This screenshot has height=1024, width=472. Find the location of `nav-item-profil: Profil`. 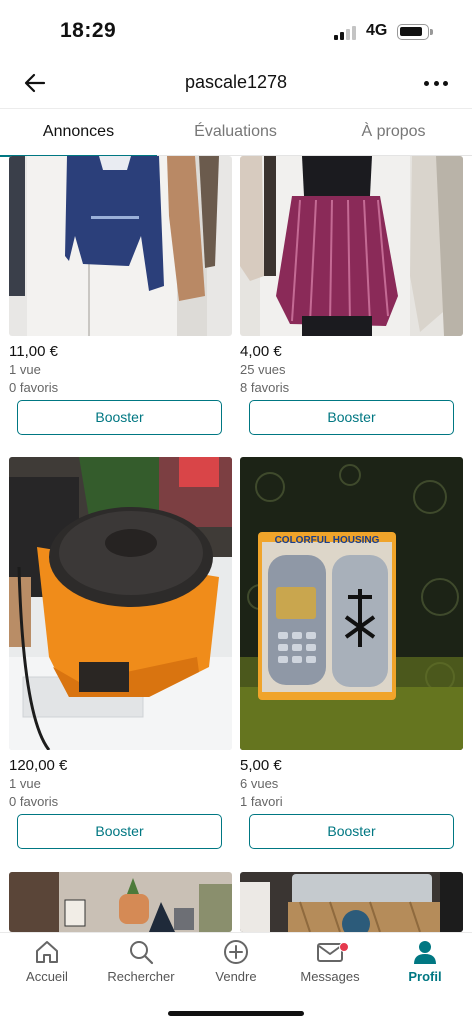

nav-item-profil: Profil is located at coordinates (425, 967).